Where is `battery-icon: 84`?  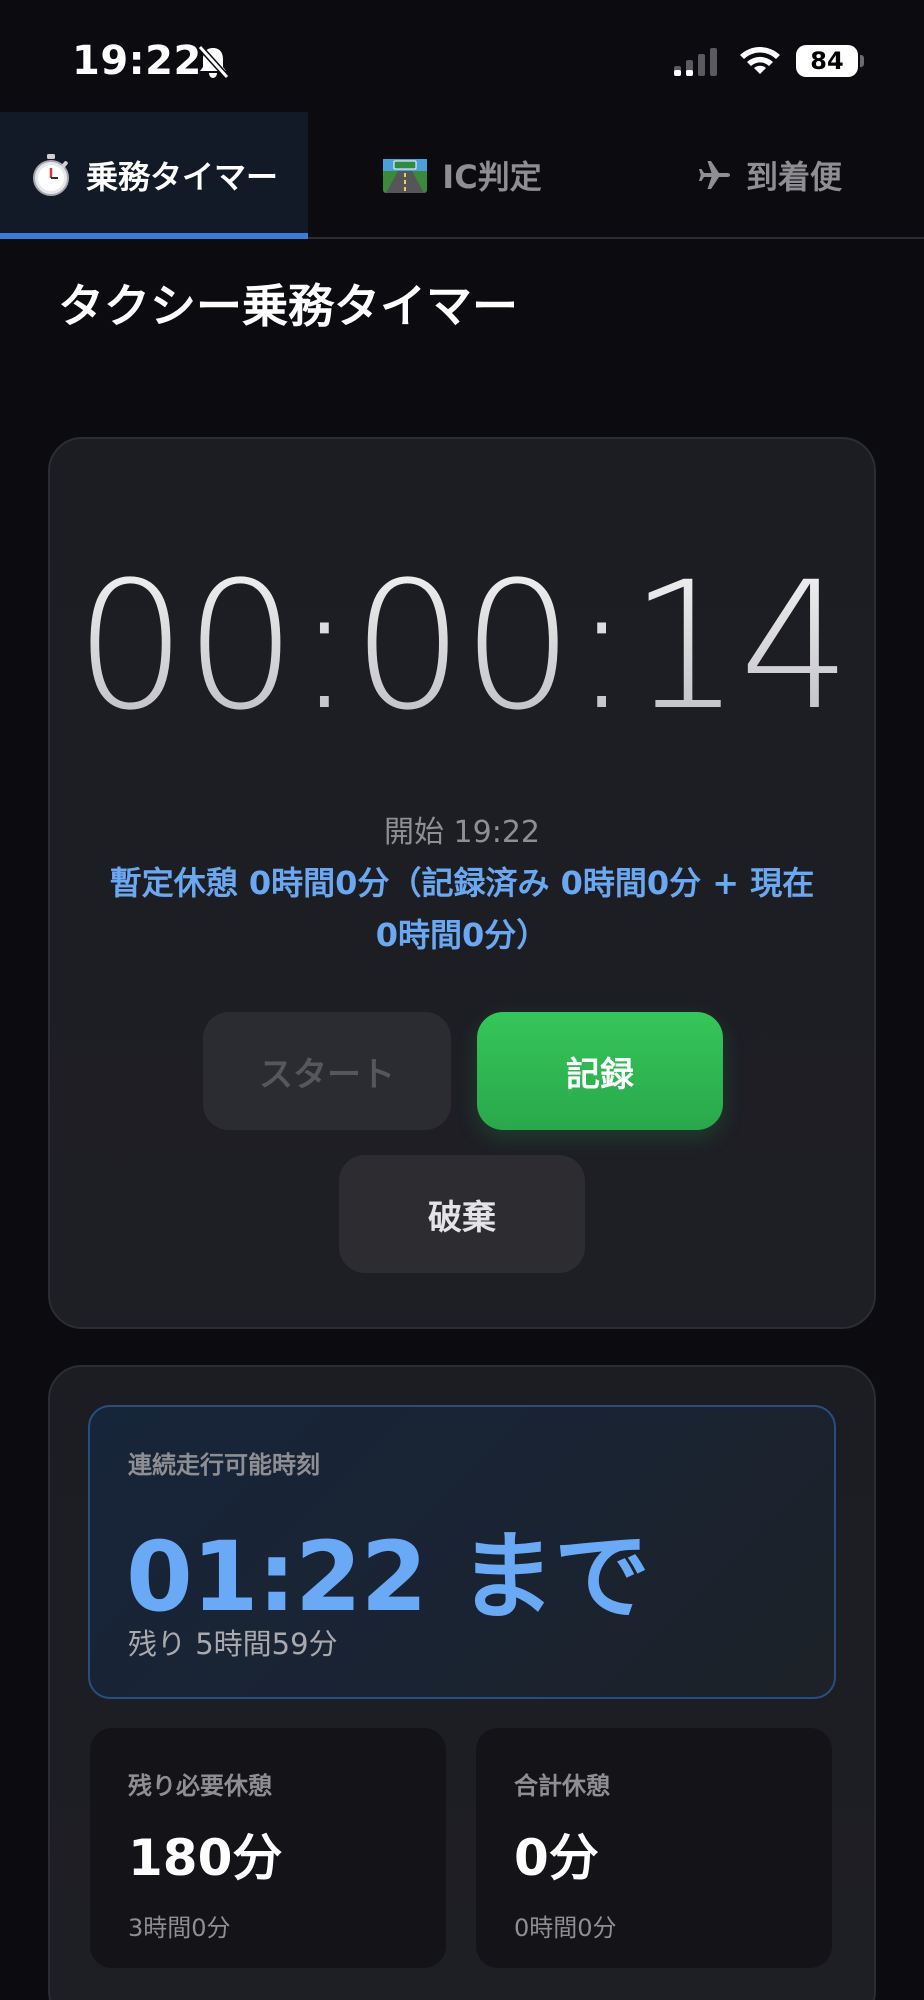 battery-icon: 84 is located at coordinates (827, 61).